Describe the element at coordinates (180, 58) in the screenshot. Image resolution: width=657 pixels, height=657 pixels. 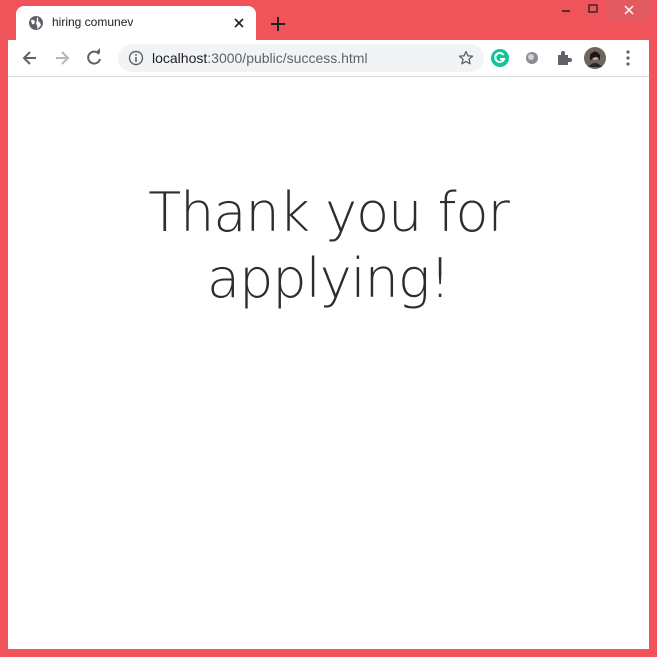
I see `url-host: localhost` at that location.